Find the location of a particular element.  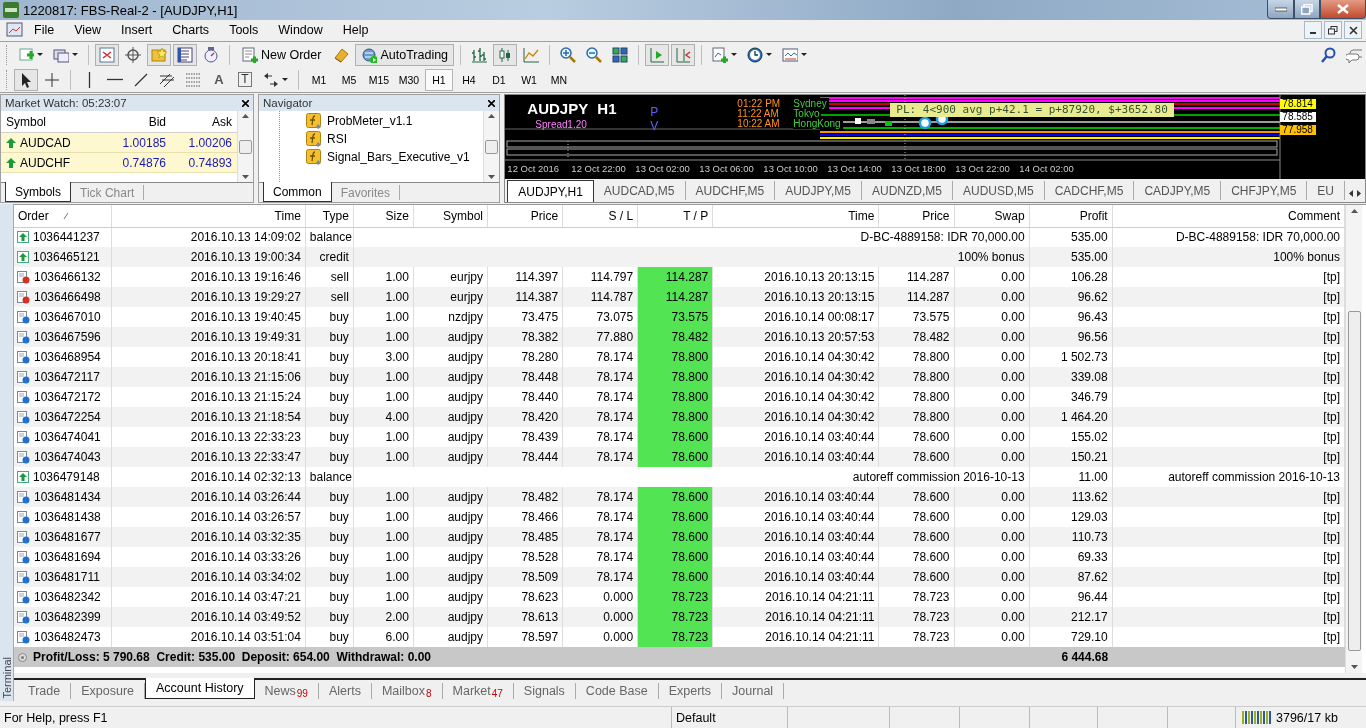

table-cell: 1036482473 is located at coordinates (67, 637).